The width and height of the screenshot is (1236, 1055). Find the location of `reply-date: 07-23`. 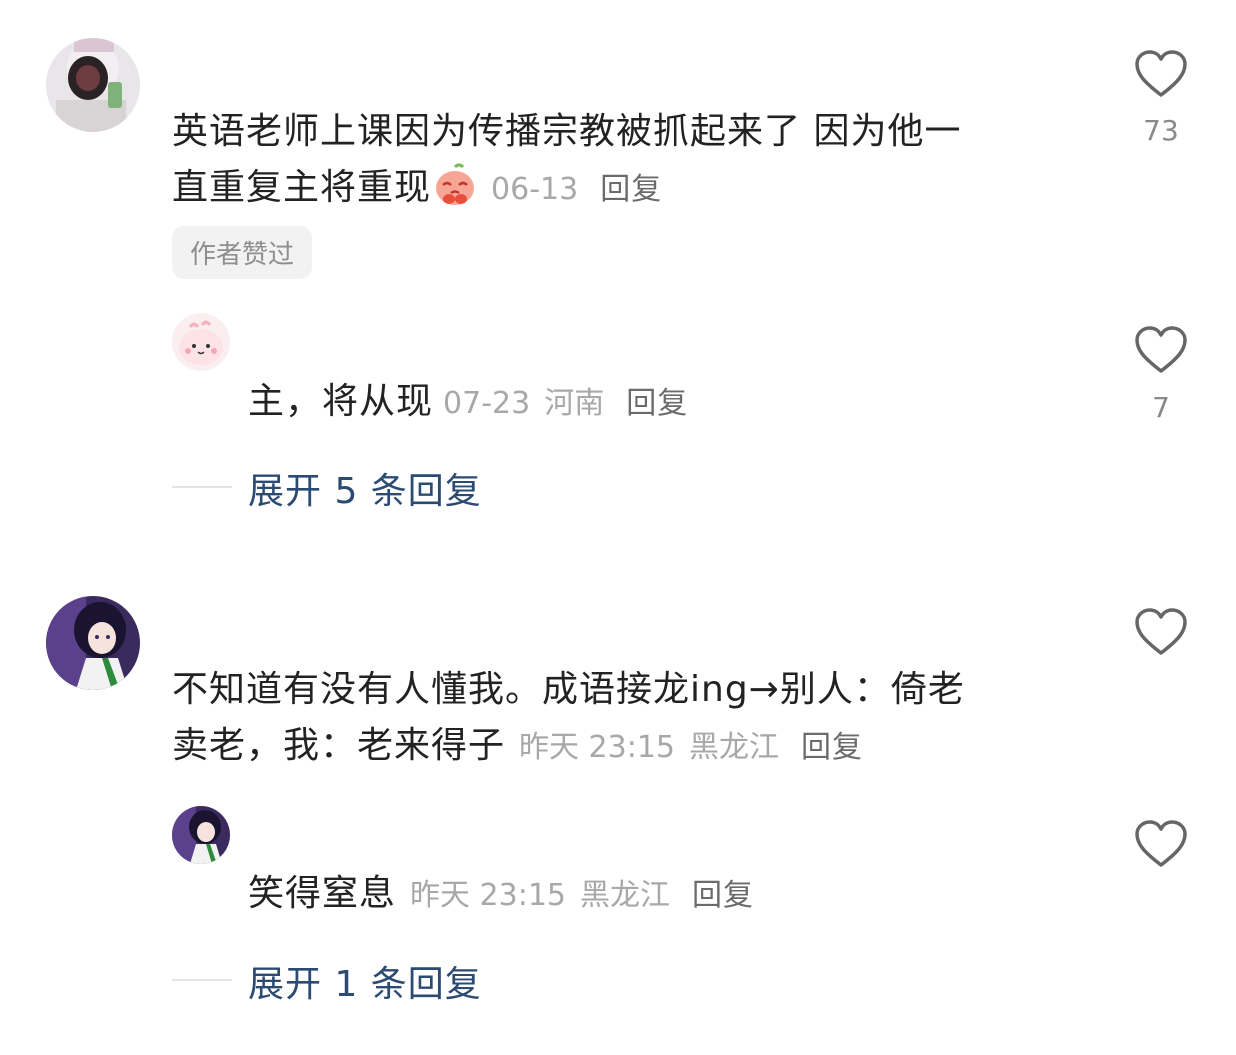

reply-date: 07-23 is located at coordinates (487, 403).